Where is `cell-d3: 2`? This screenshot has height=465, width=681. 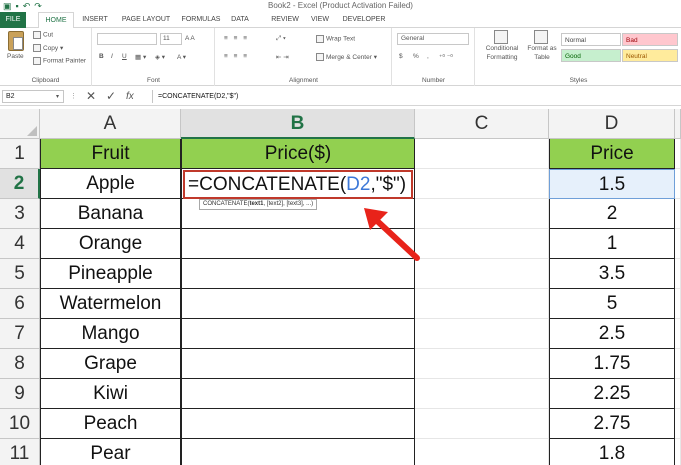 cell-d3: 2 is located at coordinates (612, 214).